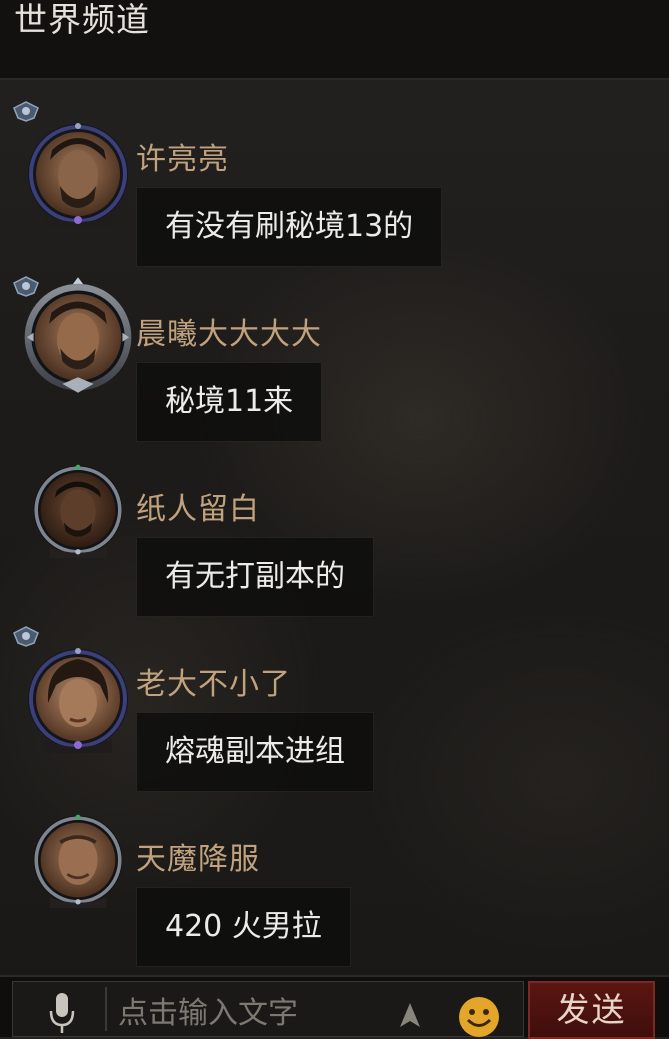  What do you see at coordinates (410, 1016) in the screenshot?
I see `arrow-up-icon` at bounding box center [410, 1016].